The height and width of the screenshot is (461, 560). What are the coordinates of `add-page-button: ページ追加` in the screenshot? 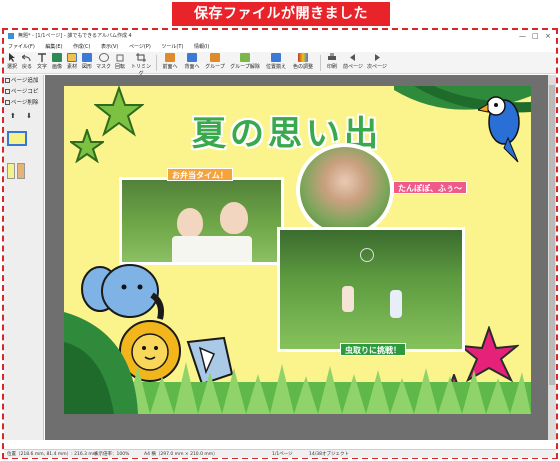 It's located at (23, 81).